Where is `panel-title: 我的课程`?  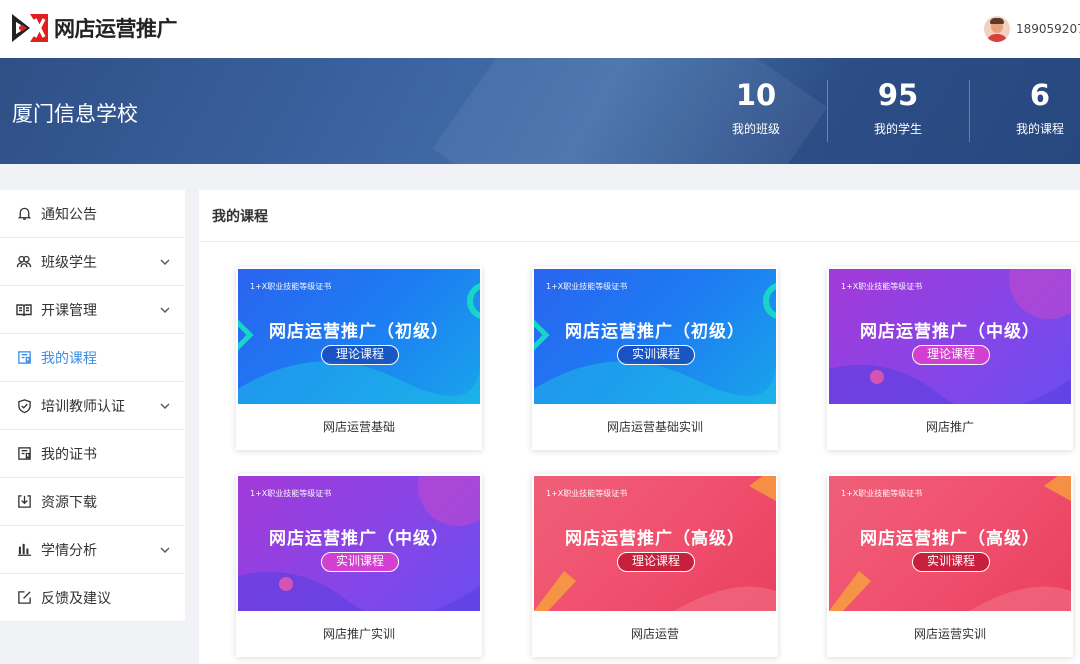
panel-title: 我的课程 is located at coordinates (639, 216).